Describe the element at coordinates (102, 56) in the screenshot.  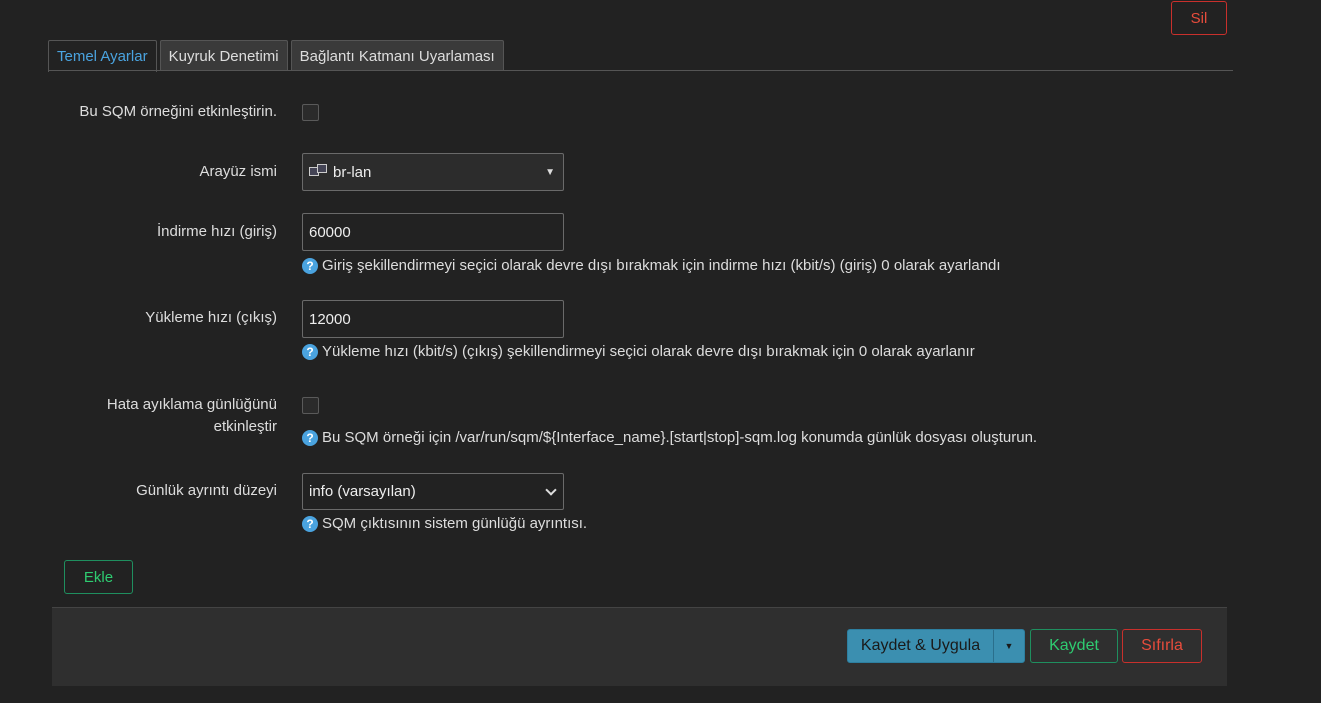
I see `tab-basic-settings: Temel Ayarlar` at that location.